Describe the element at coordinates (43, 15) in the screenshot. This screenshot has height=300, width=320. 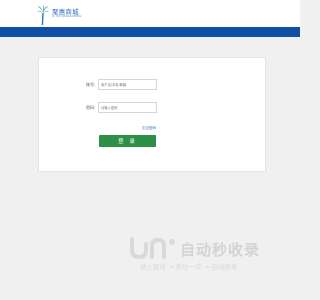
I see `palm-tree-icon` at that location.